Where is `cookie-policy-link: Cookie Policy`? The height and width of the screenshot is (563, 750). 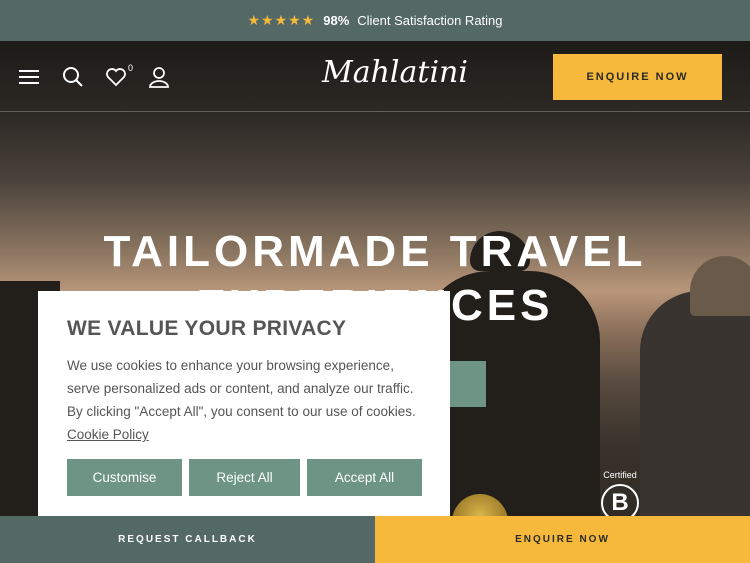 cookie-policy-link: Cookie Policy is located at coordinates (108, 434).